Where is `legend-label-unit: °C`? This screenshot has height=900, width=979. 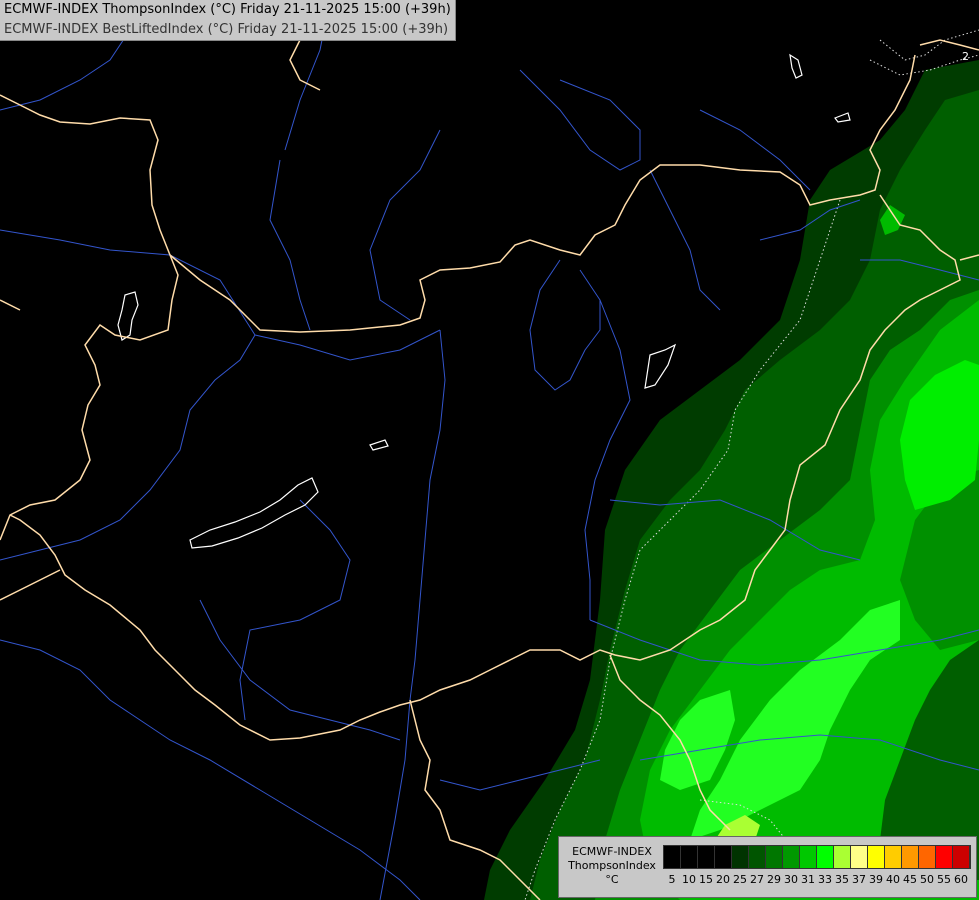
legend-label-unit: °C is located at coordinates (612, 879).